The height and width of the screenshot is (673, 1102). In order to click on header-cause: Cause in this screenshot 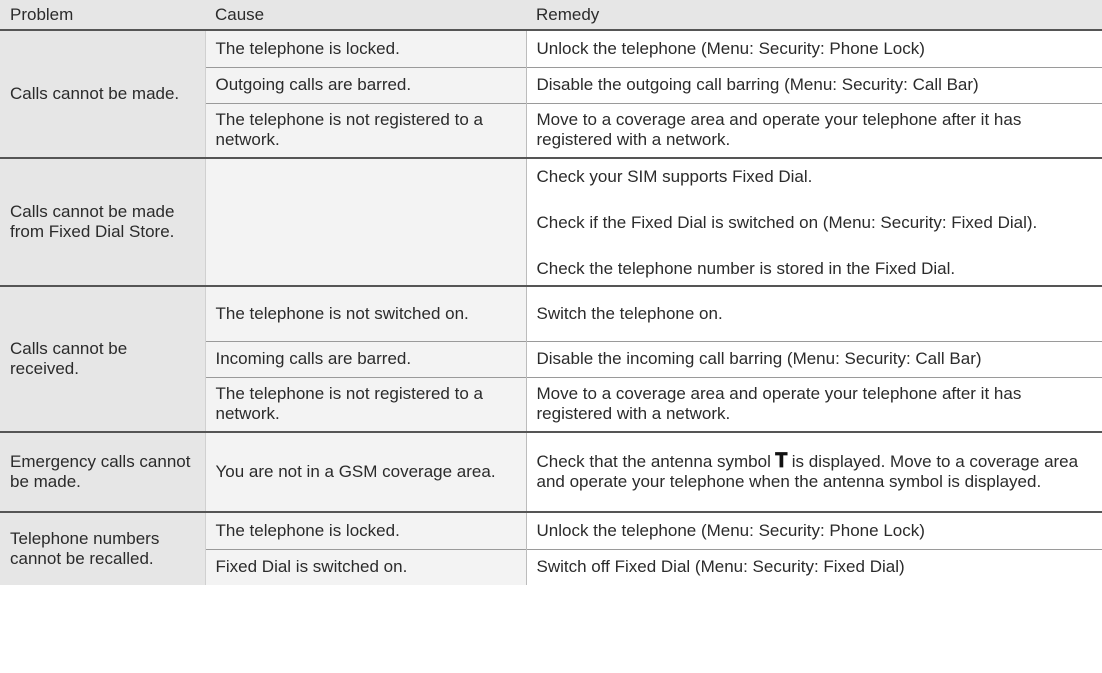, I will do `click(365, 15)`.